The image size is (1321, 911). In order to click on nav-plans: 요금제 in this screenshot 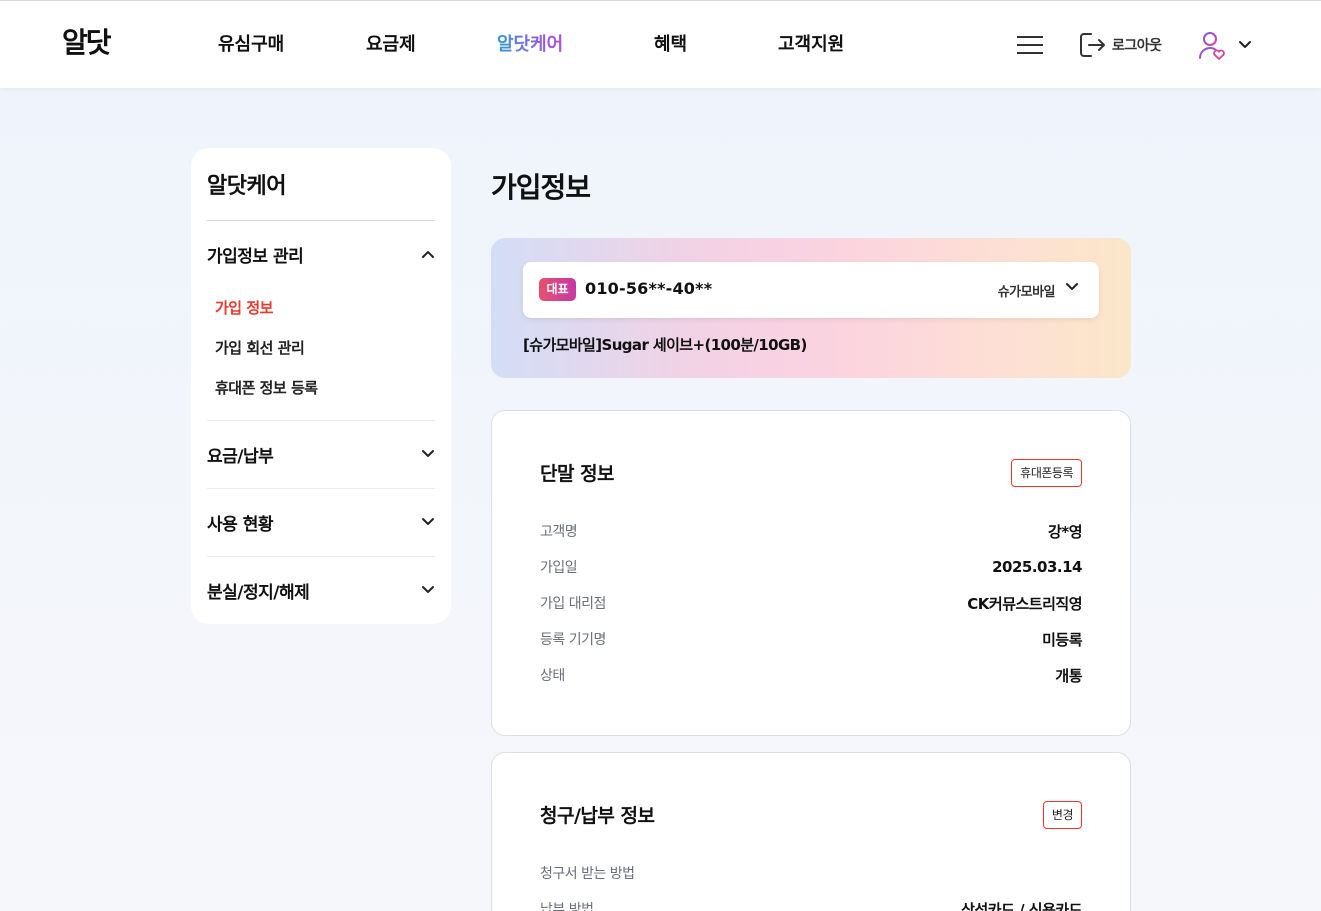, I will do `click(391, 45)`.